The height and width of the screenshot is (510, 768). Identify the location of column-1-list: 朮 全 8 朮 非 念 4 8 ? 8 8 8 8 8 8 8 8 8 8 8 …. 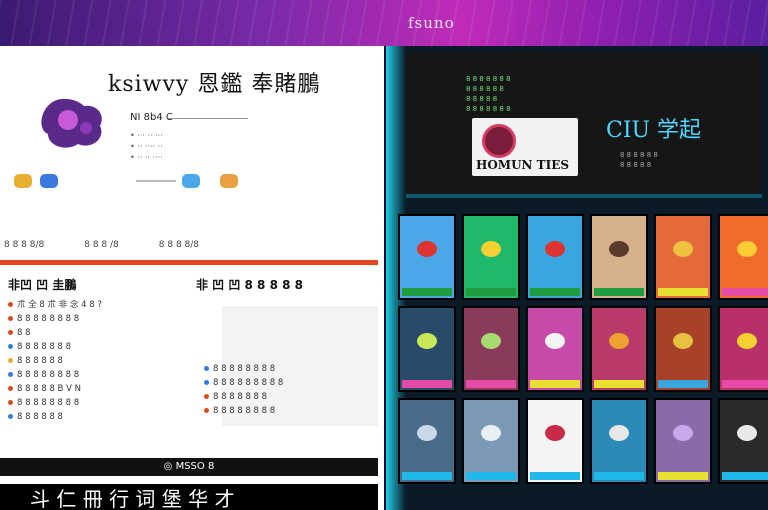
(113, 361).